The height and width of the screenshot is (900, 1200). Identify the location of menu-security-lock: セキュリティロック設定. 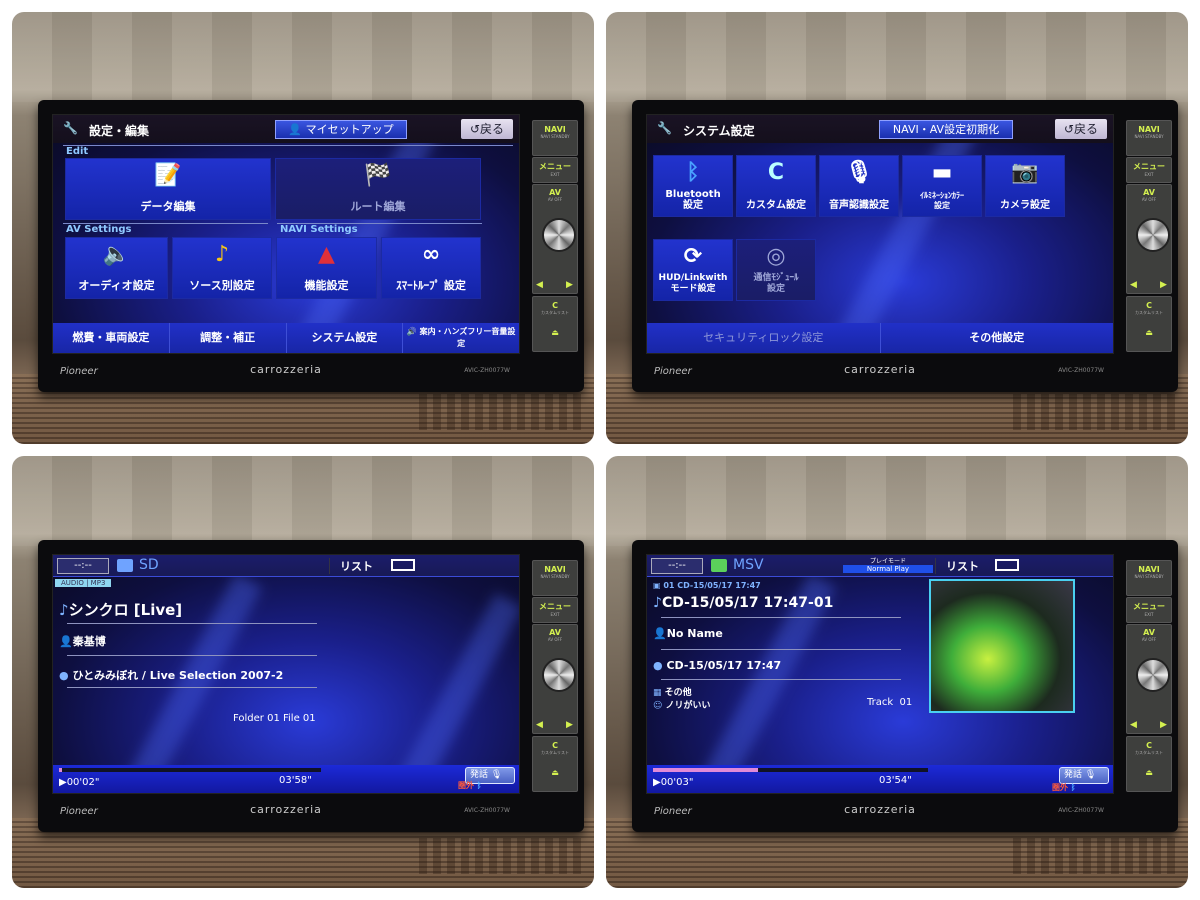
(764, 338).